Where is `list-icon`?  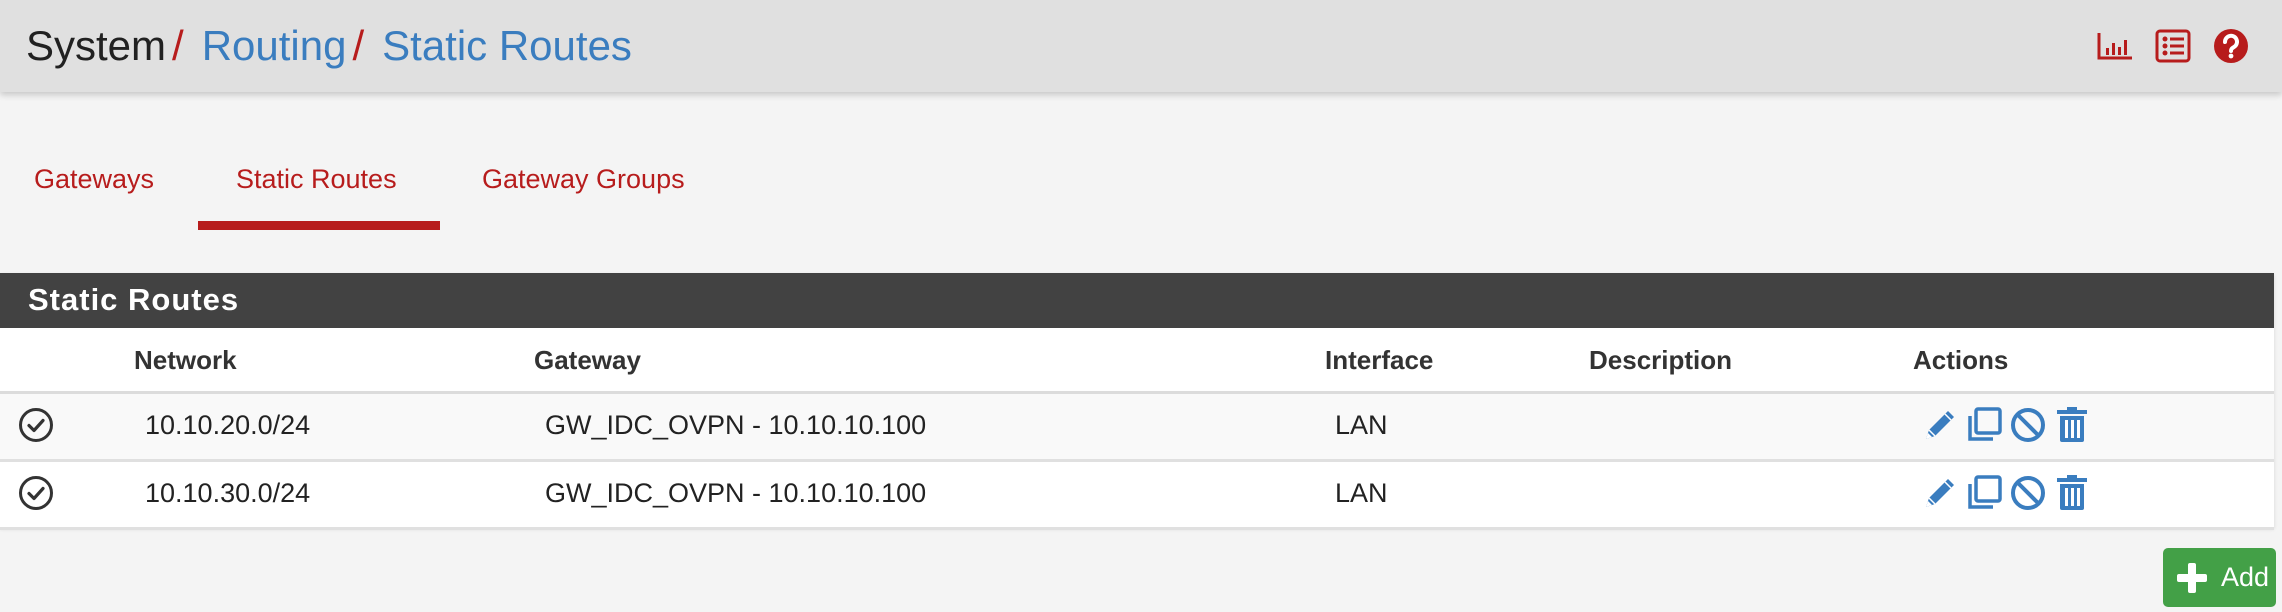 list-icon is located at coordinates (2173, 46).